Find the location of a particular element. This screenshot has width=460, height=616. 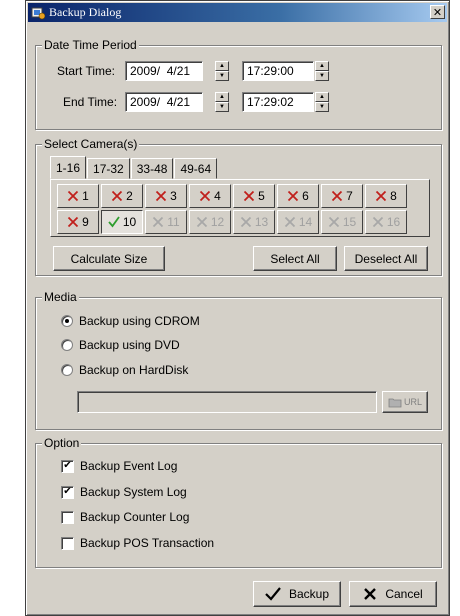

start-date-spinner: ▲ ▼ is located at coordinates (222, 71).